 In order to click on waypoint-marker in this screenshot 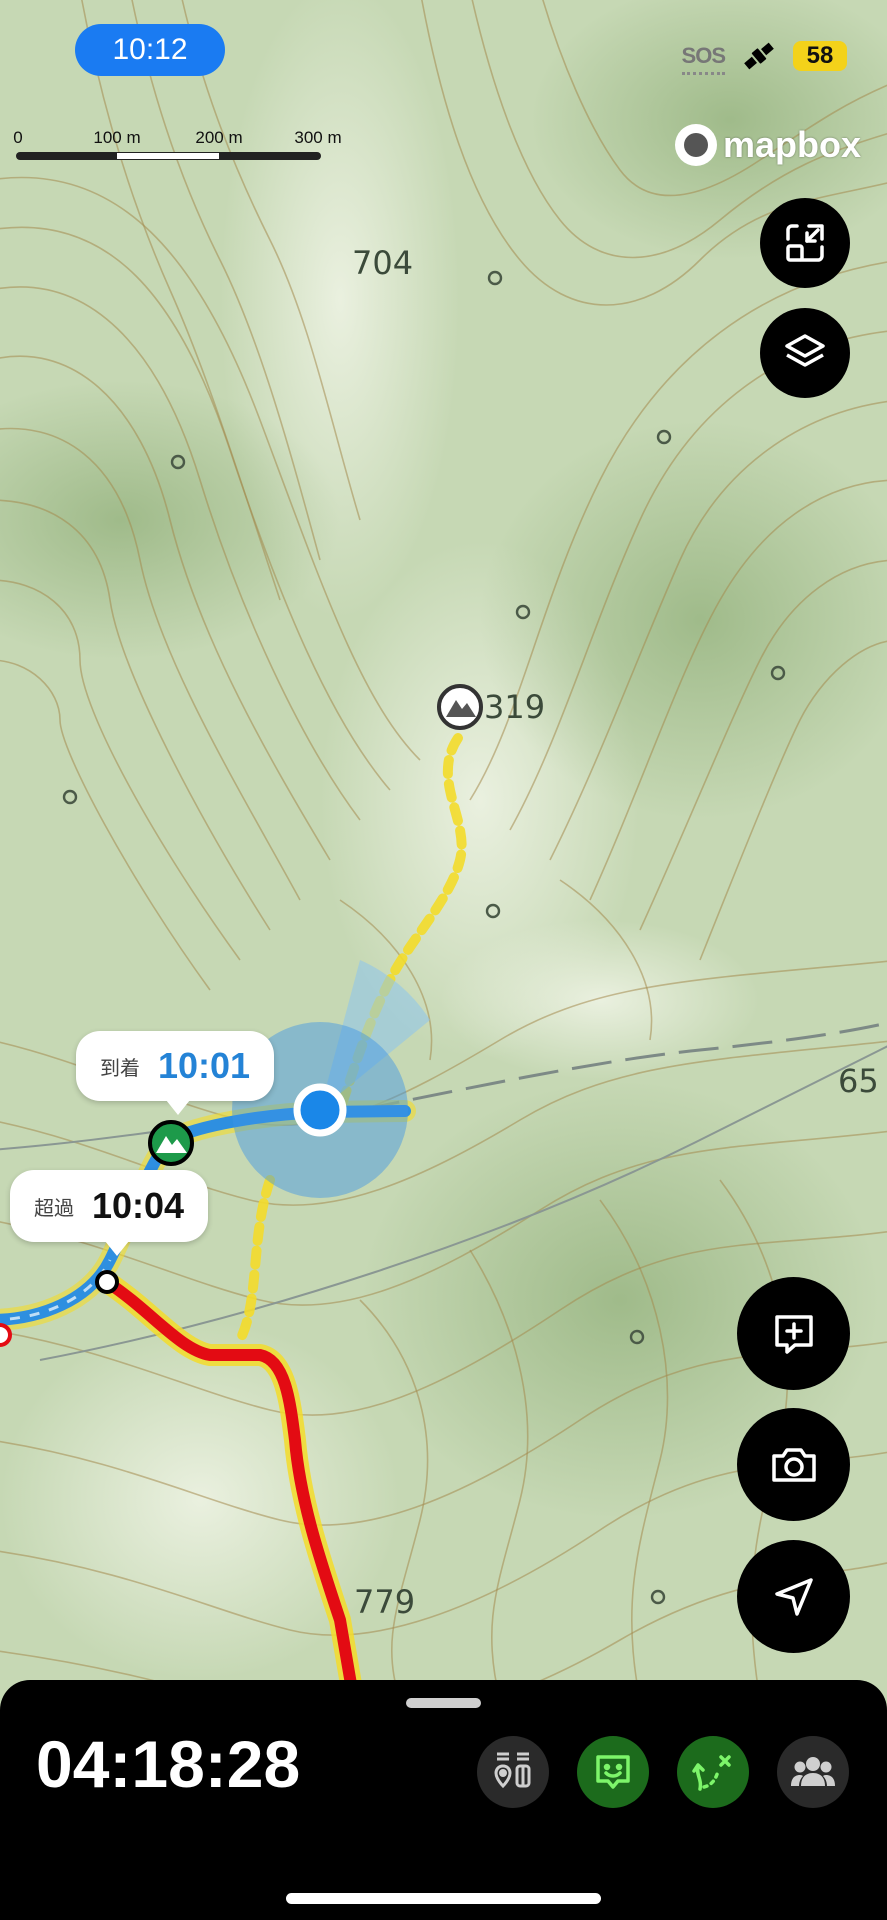, I will do `click(107, 1282)`.